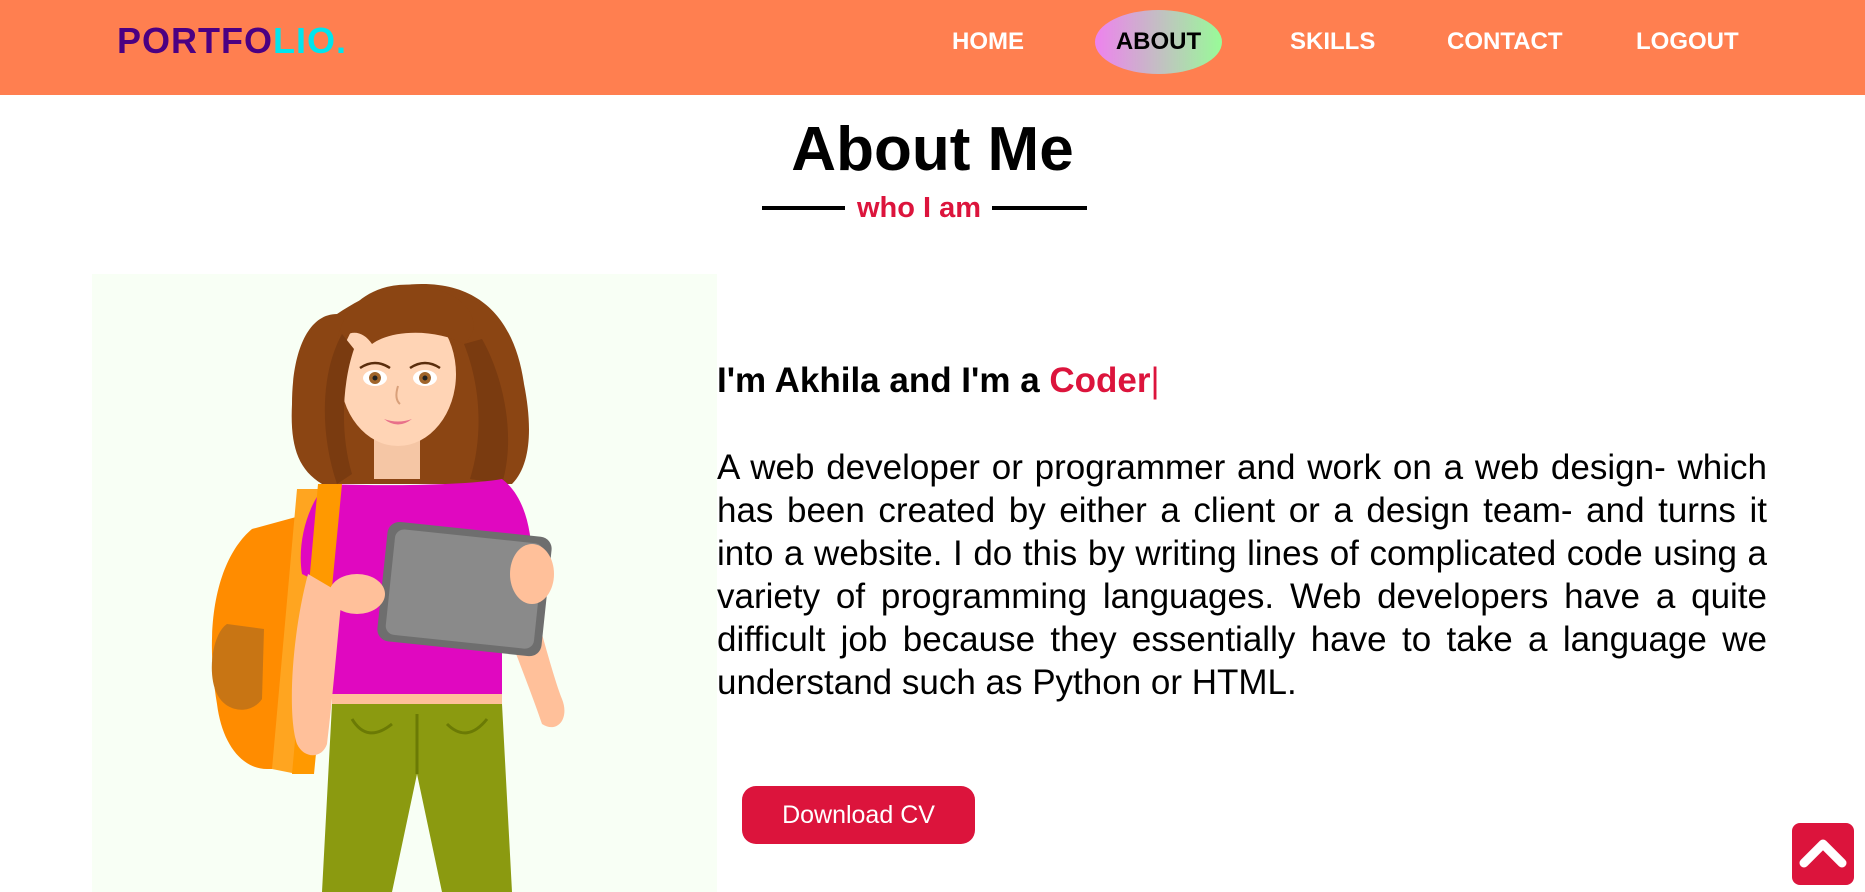  What do you see at coordinates (195, 40) in the screenshot?
I see `logo-part-1: PORTFO` at bounding box center [195, 40].